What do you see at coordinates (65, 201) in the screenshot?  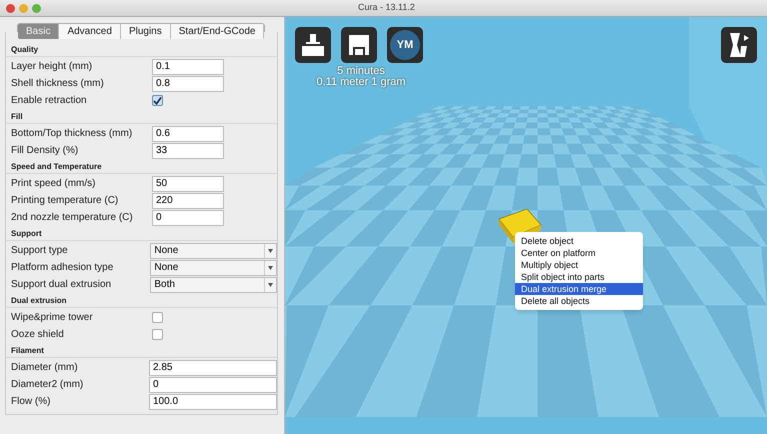 I see `setting-label: Printing temperature (C)` at bounding box center [65, 201].